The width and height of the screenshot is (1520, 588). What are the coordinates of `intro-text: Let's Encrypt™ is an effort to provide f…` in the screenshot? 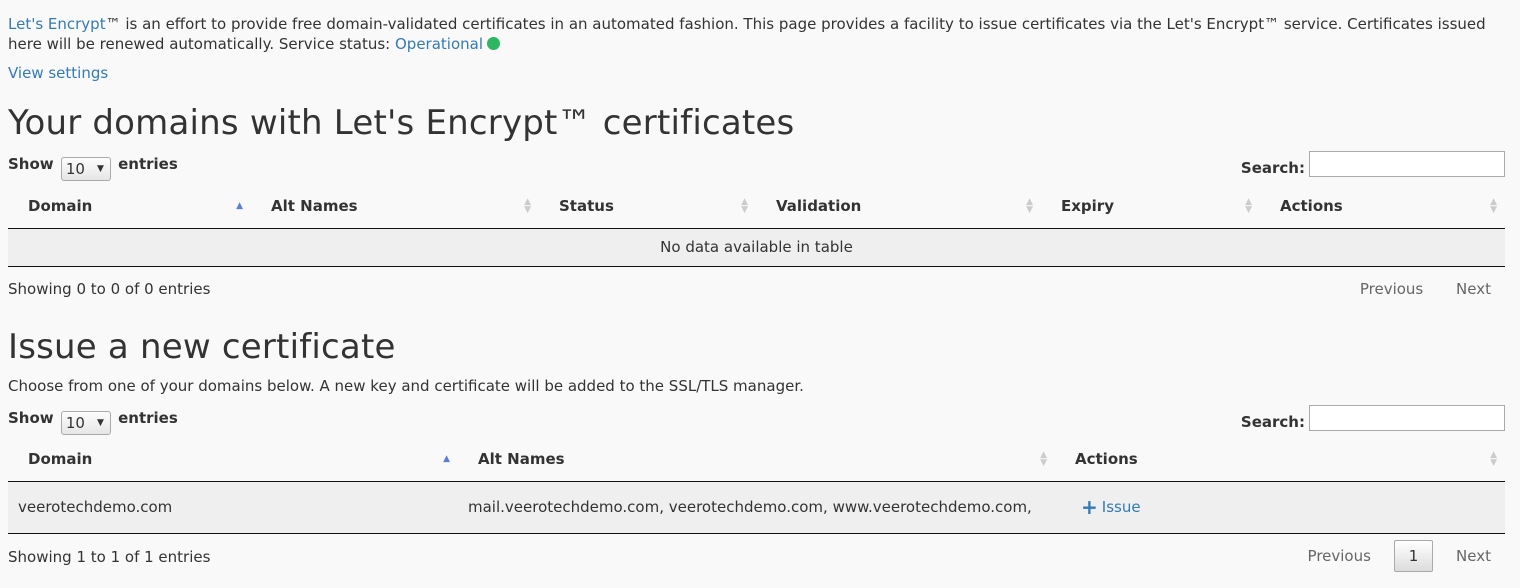 It's located at (756, 34).